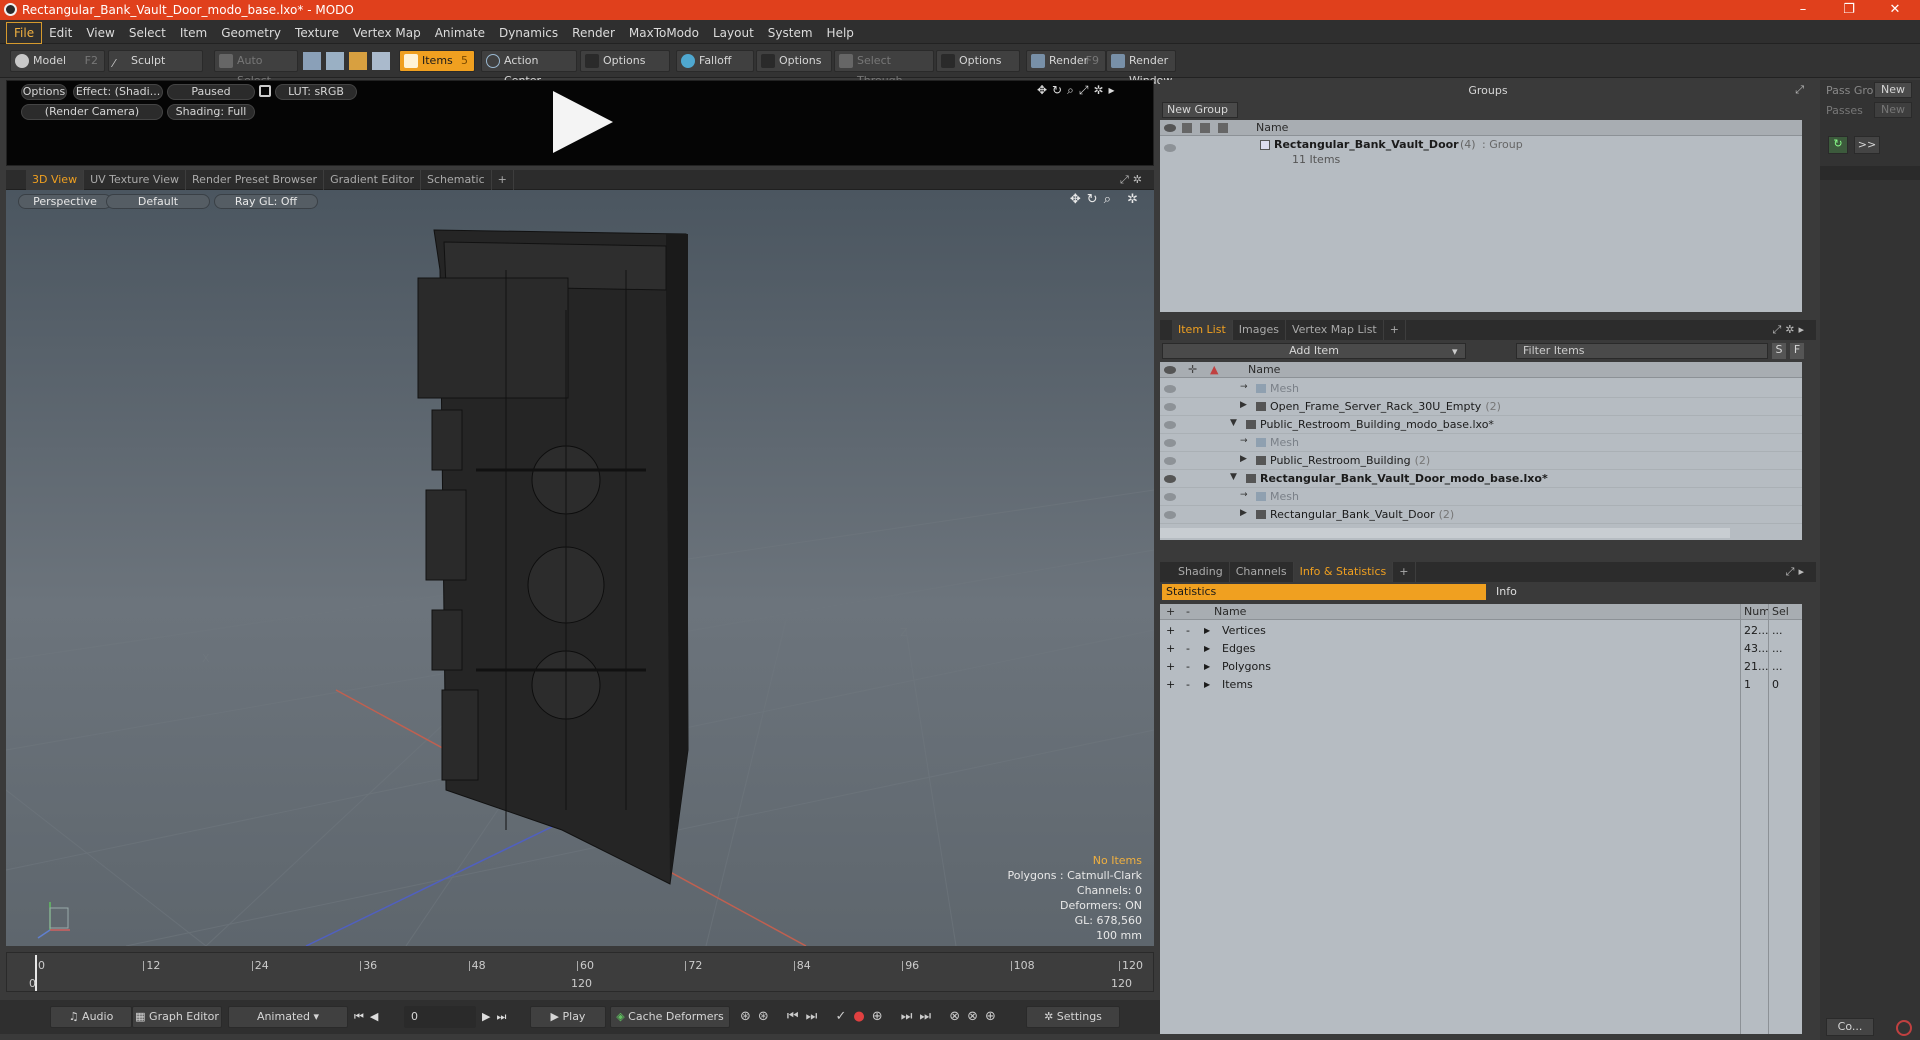  Describe the element at coordinates (871, 1016) in the screenshot. I see `key-tools-icons: ⊛⊛ ⏮⏭ ✓●⊕ ⏭⏭ ⊗⊗⊕` at that location.